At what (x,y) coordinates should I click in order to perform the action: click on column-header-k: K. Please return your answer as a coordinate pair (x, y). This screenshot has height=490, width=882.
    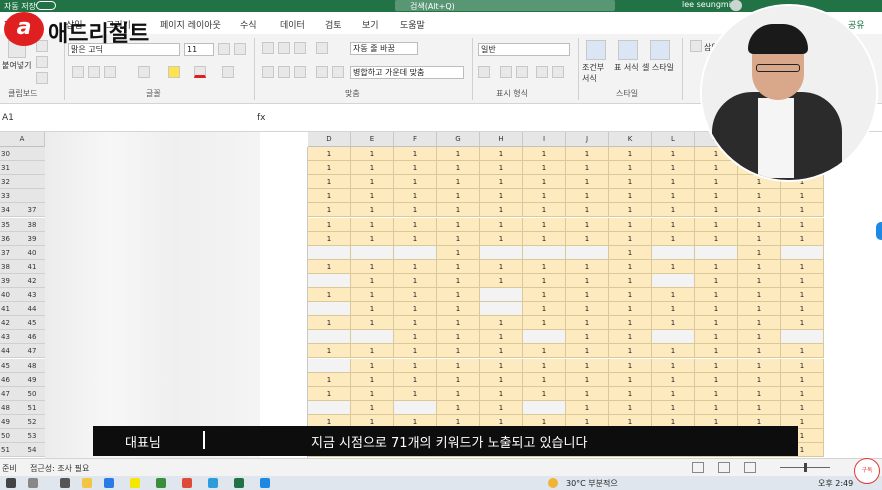
    Looking at the image, I should click on (630, 139).